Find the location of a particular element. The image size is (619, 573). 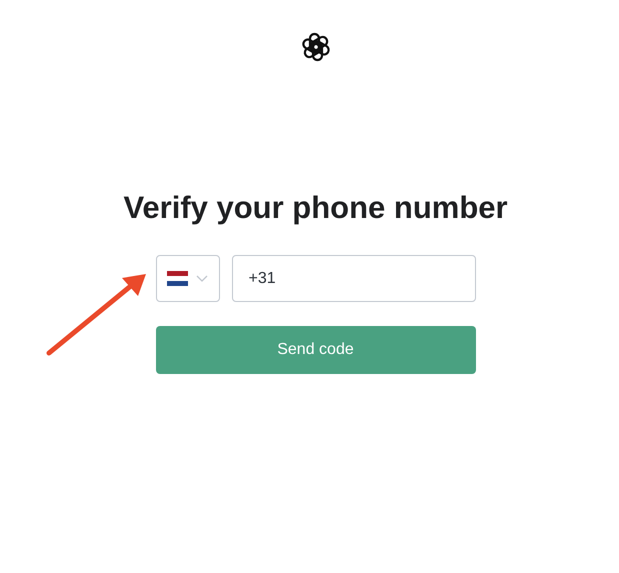

logo-icon is located at coordinates (316, 47).